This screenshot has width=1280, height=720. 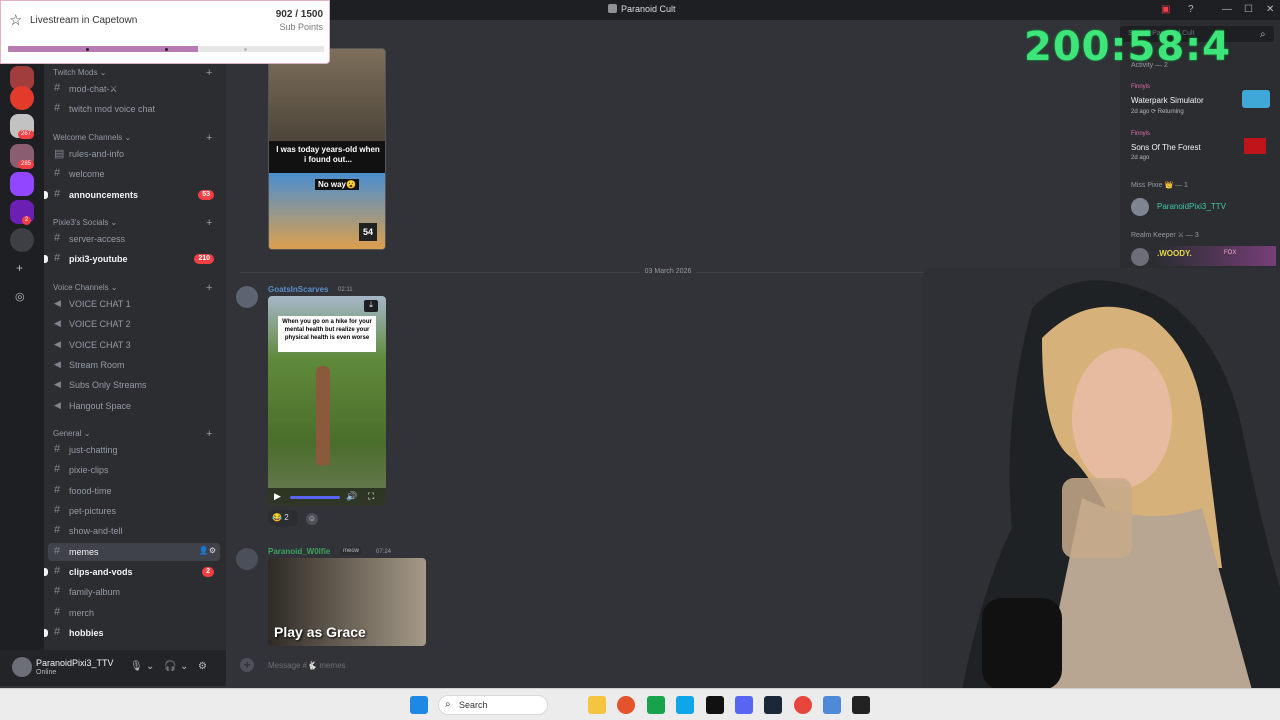 I want to click on settings-icon: 👤⚙, so click(x=207, y=550).